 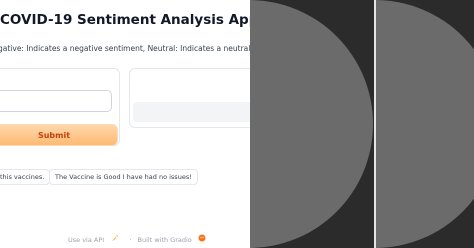 I want to click on footer: Use via API · Built with Gradio, so click(x=137, y=239).